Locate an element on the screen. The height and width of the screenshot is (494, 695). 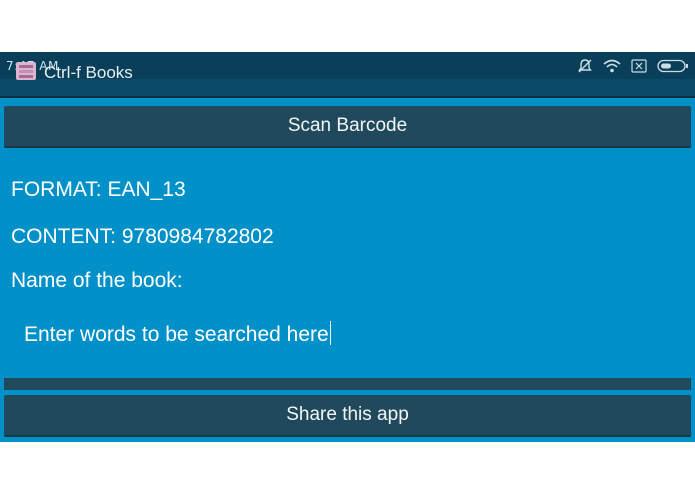
status-icons is located at coordinates (633, 66).